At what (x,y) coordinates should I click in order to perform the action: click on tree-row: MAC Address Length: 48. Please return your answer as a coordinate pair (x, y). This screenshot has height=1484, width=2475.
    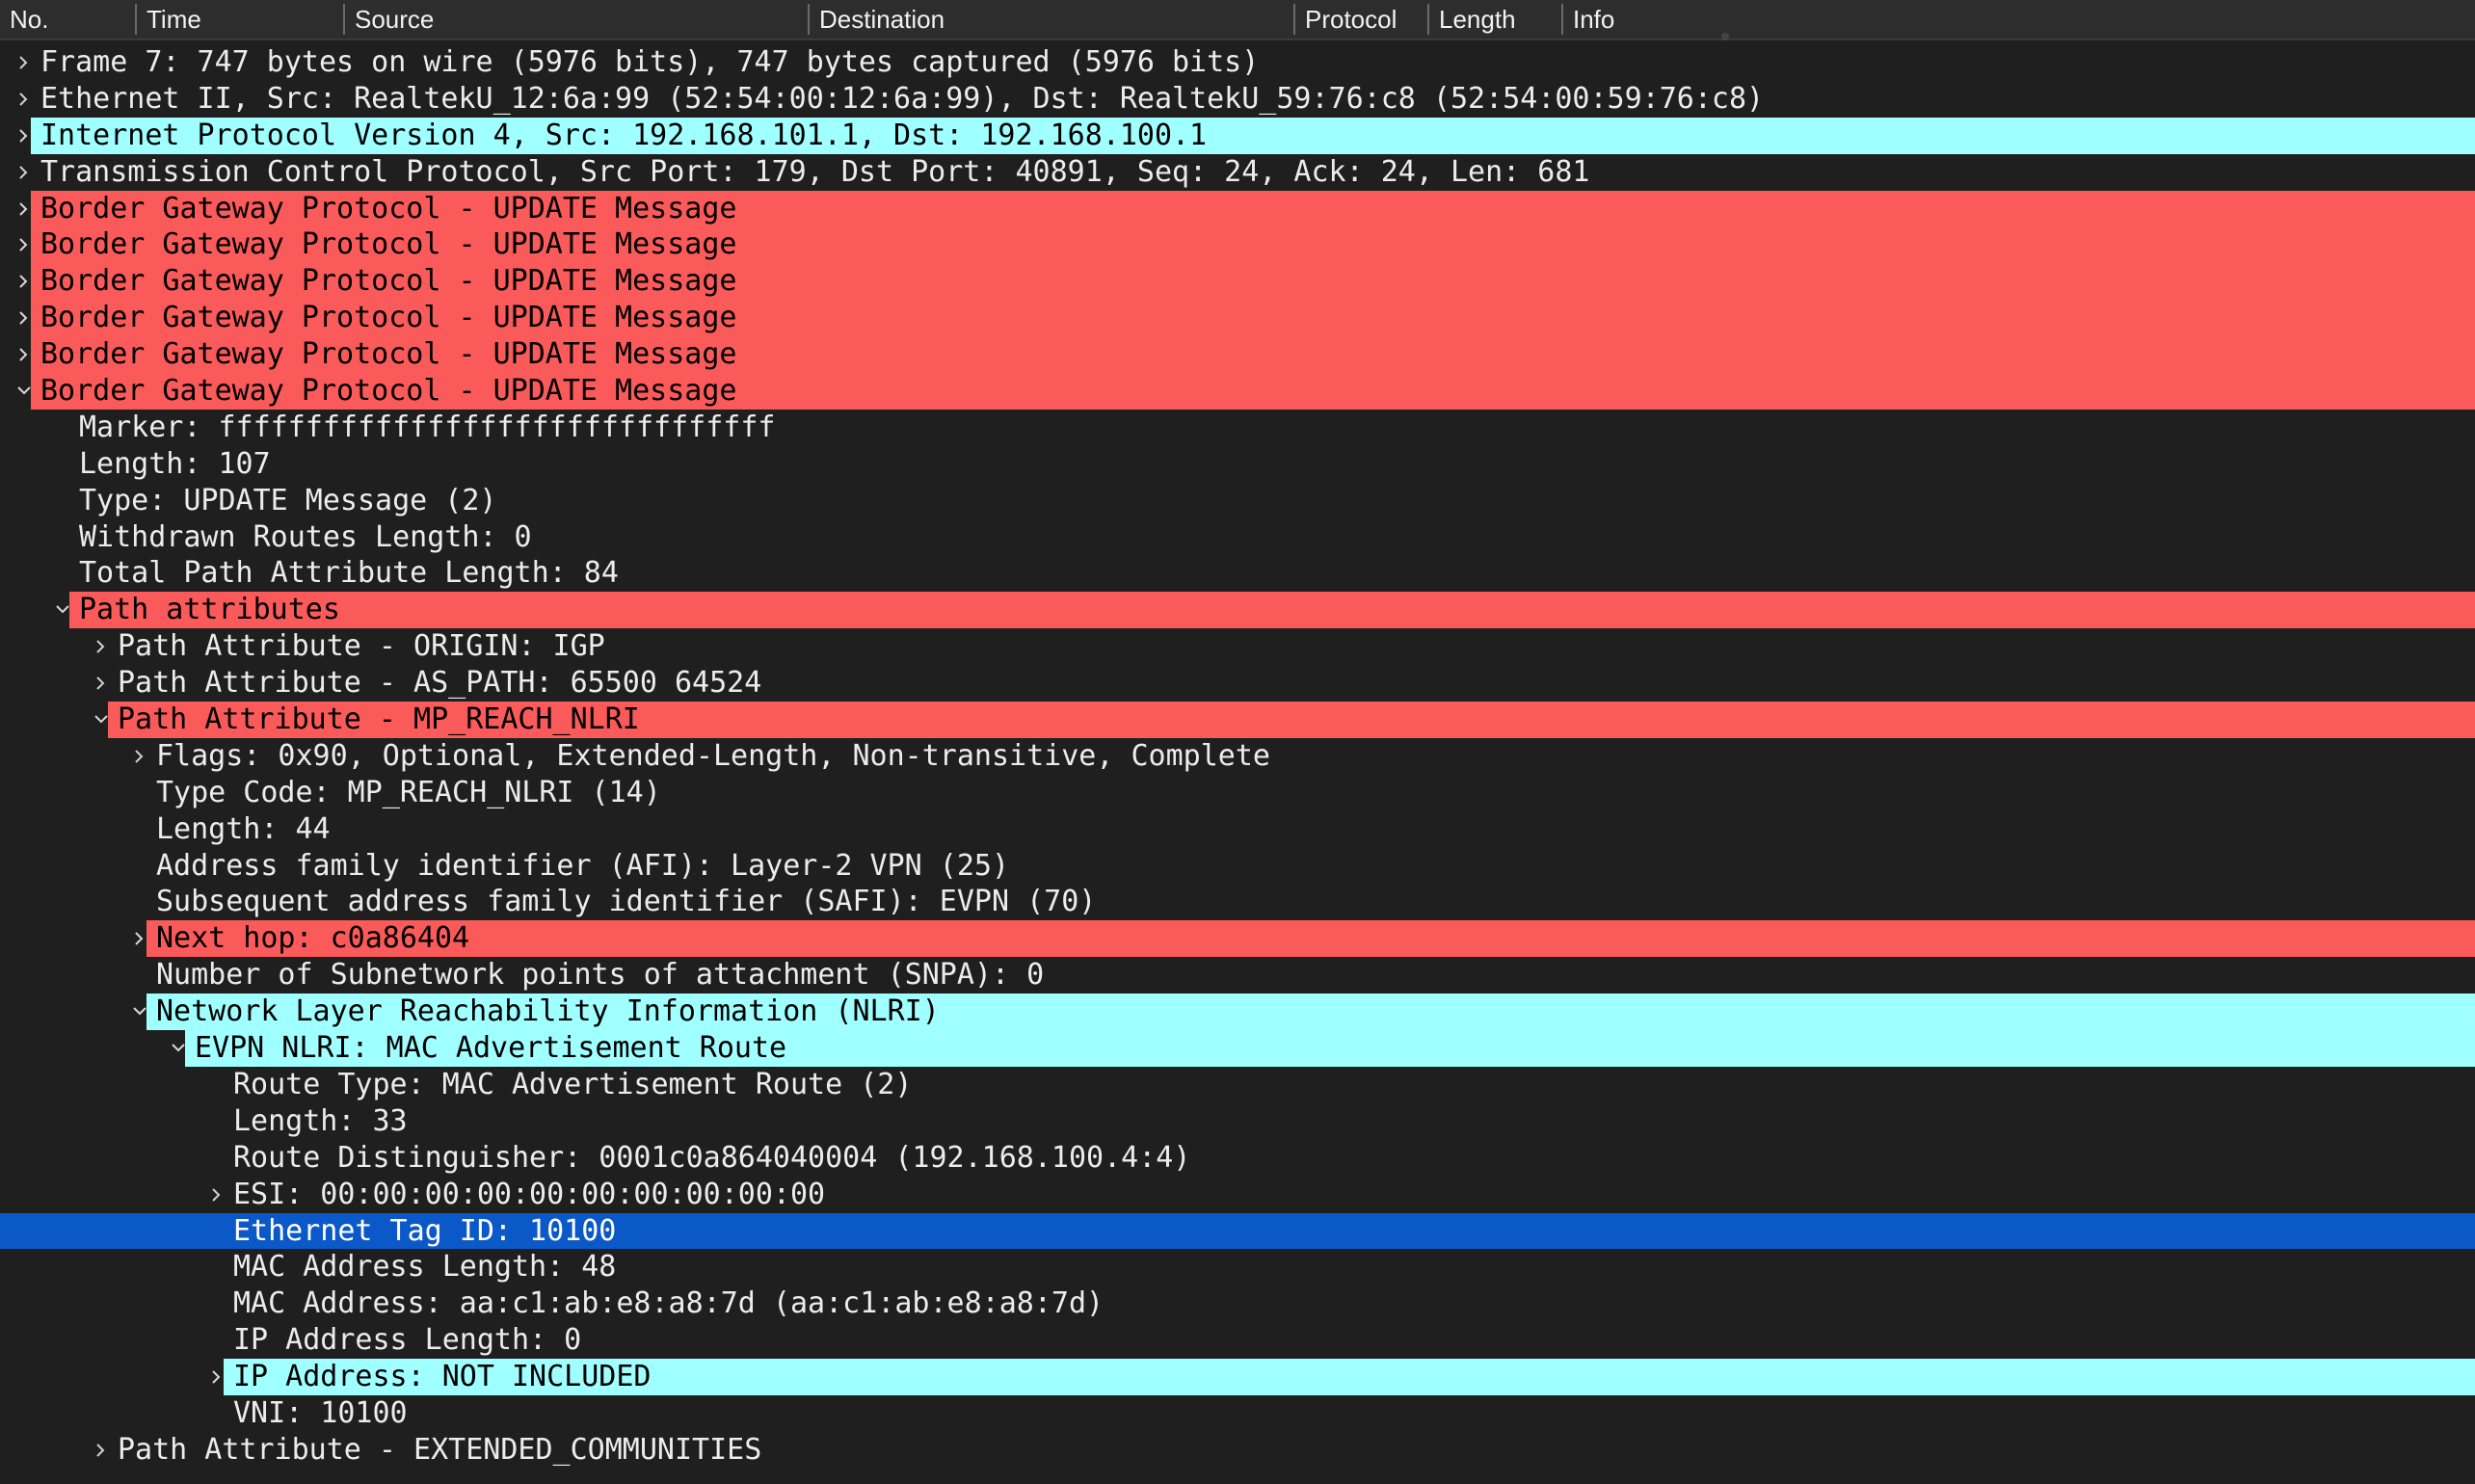
    Looking at the image, I should click on (1237, 1267).